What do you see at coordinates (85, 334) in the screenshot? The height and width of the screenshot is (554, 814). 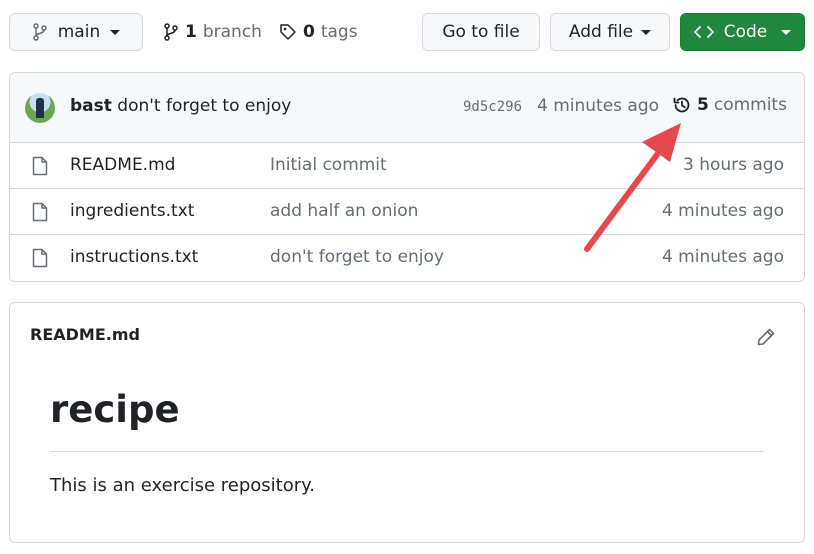 I see `readme-filename: README.md` at bounding box center [85, 334].